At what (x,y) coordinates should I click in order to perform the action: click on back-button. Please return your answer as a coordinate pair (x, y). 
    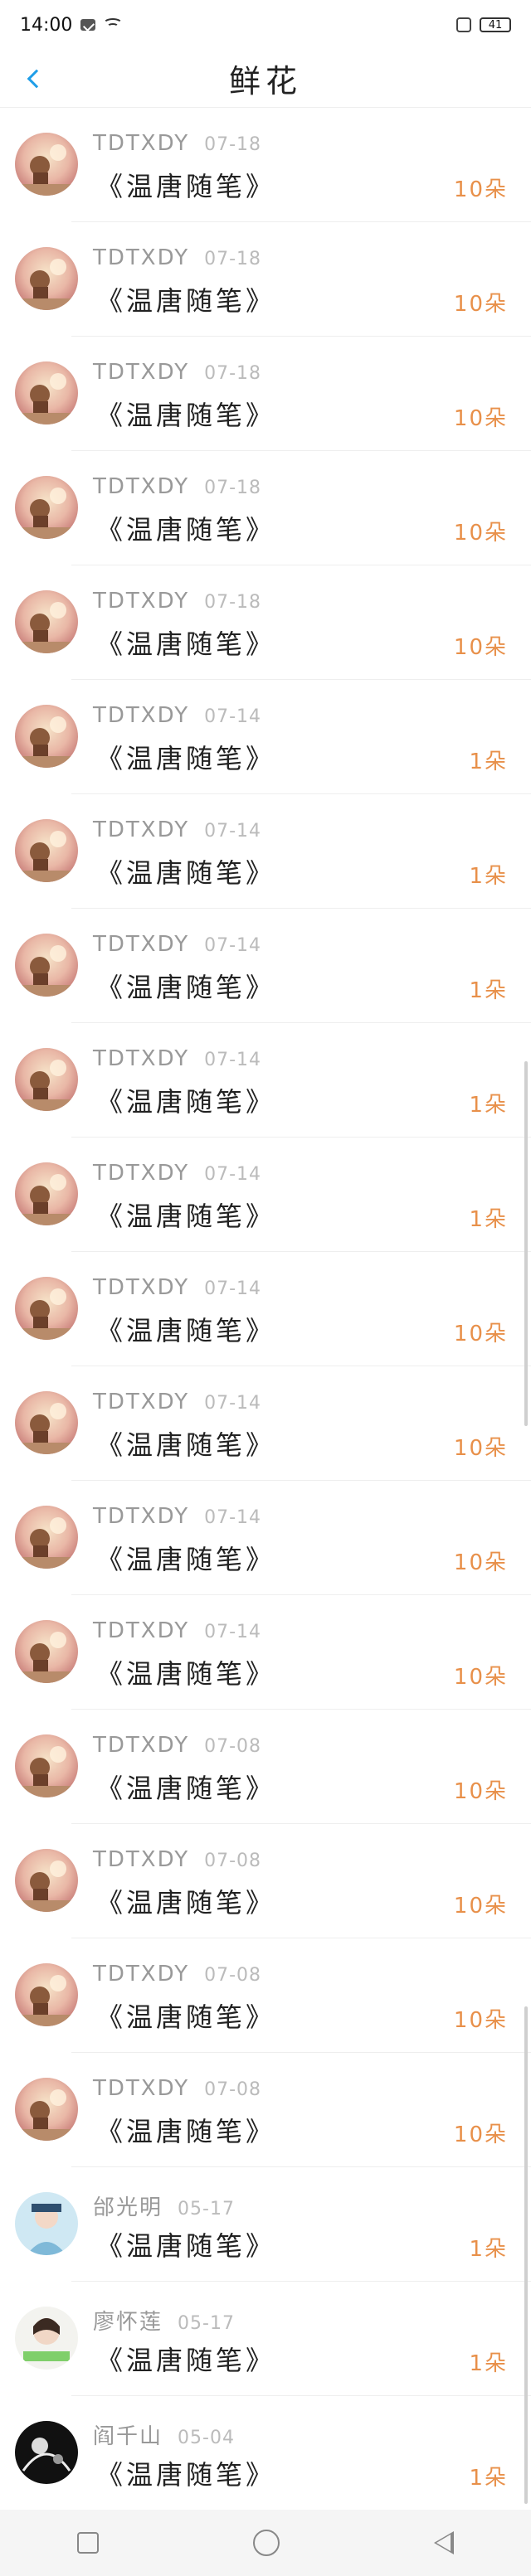
    Looking at the image, I should click on (34, 79).